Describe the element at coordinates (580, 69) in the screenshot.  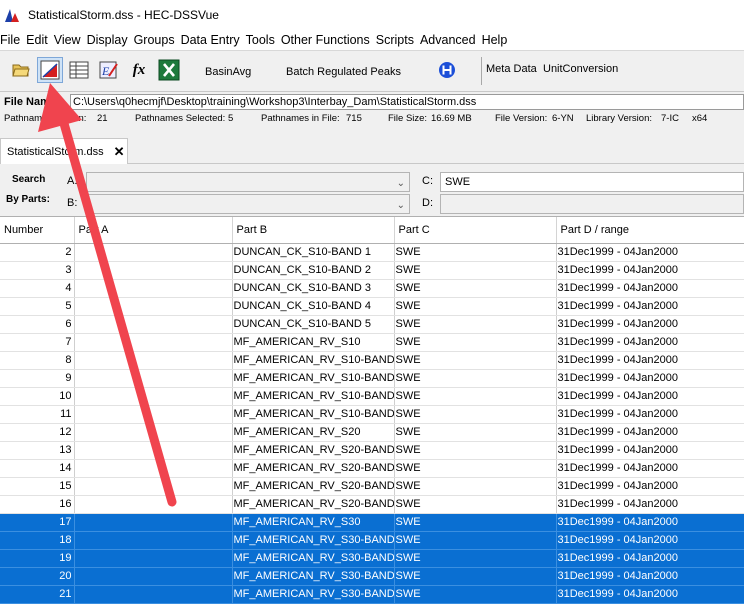
I see `unit-conversion-button: UnitConversion` at that location.